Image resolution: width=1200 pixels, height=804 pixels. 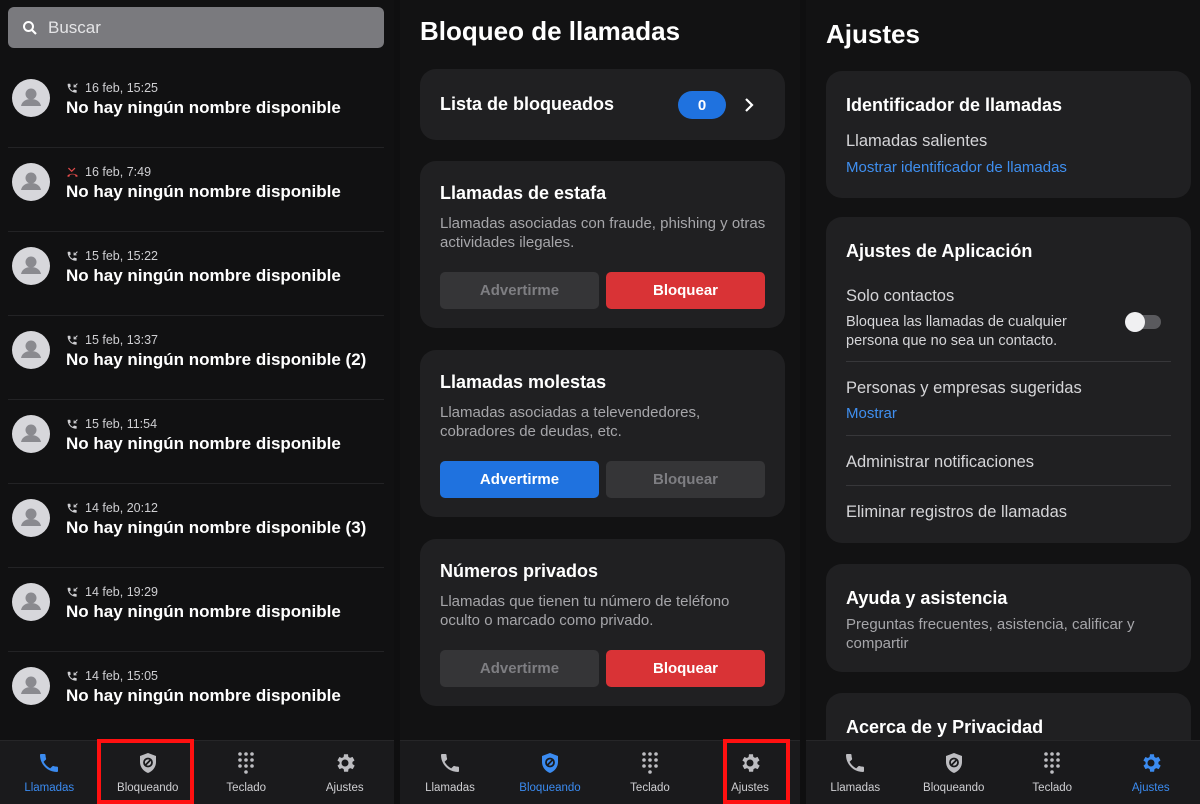 I want to click on missed-call-icon, so click(x=72, y=172).